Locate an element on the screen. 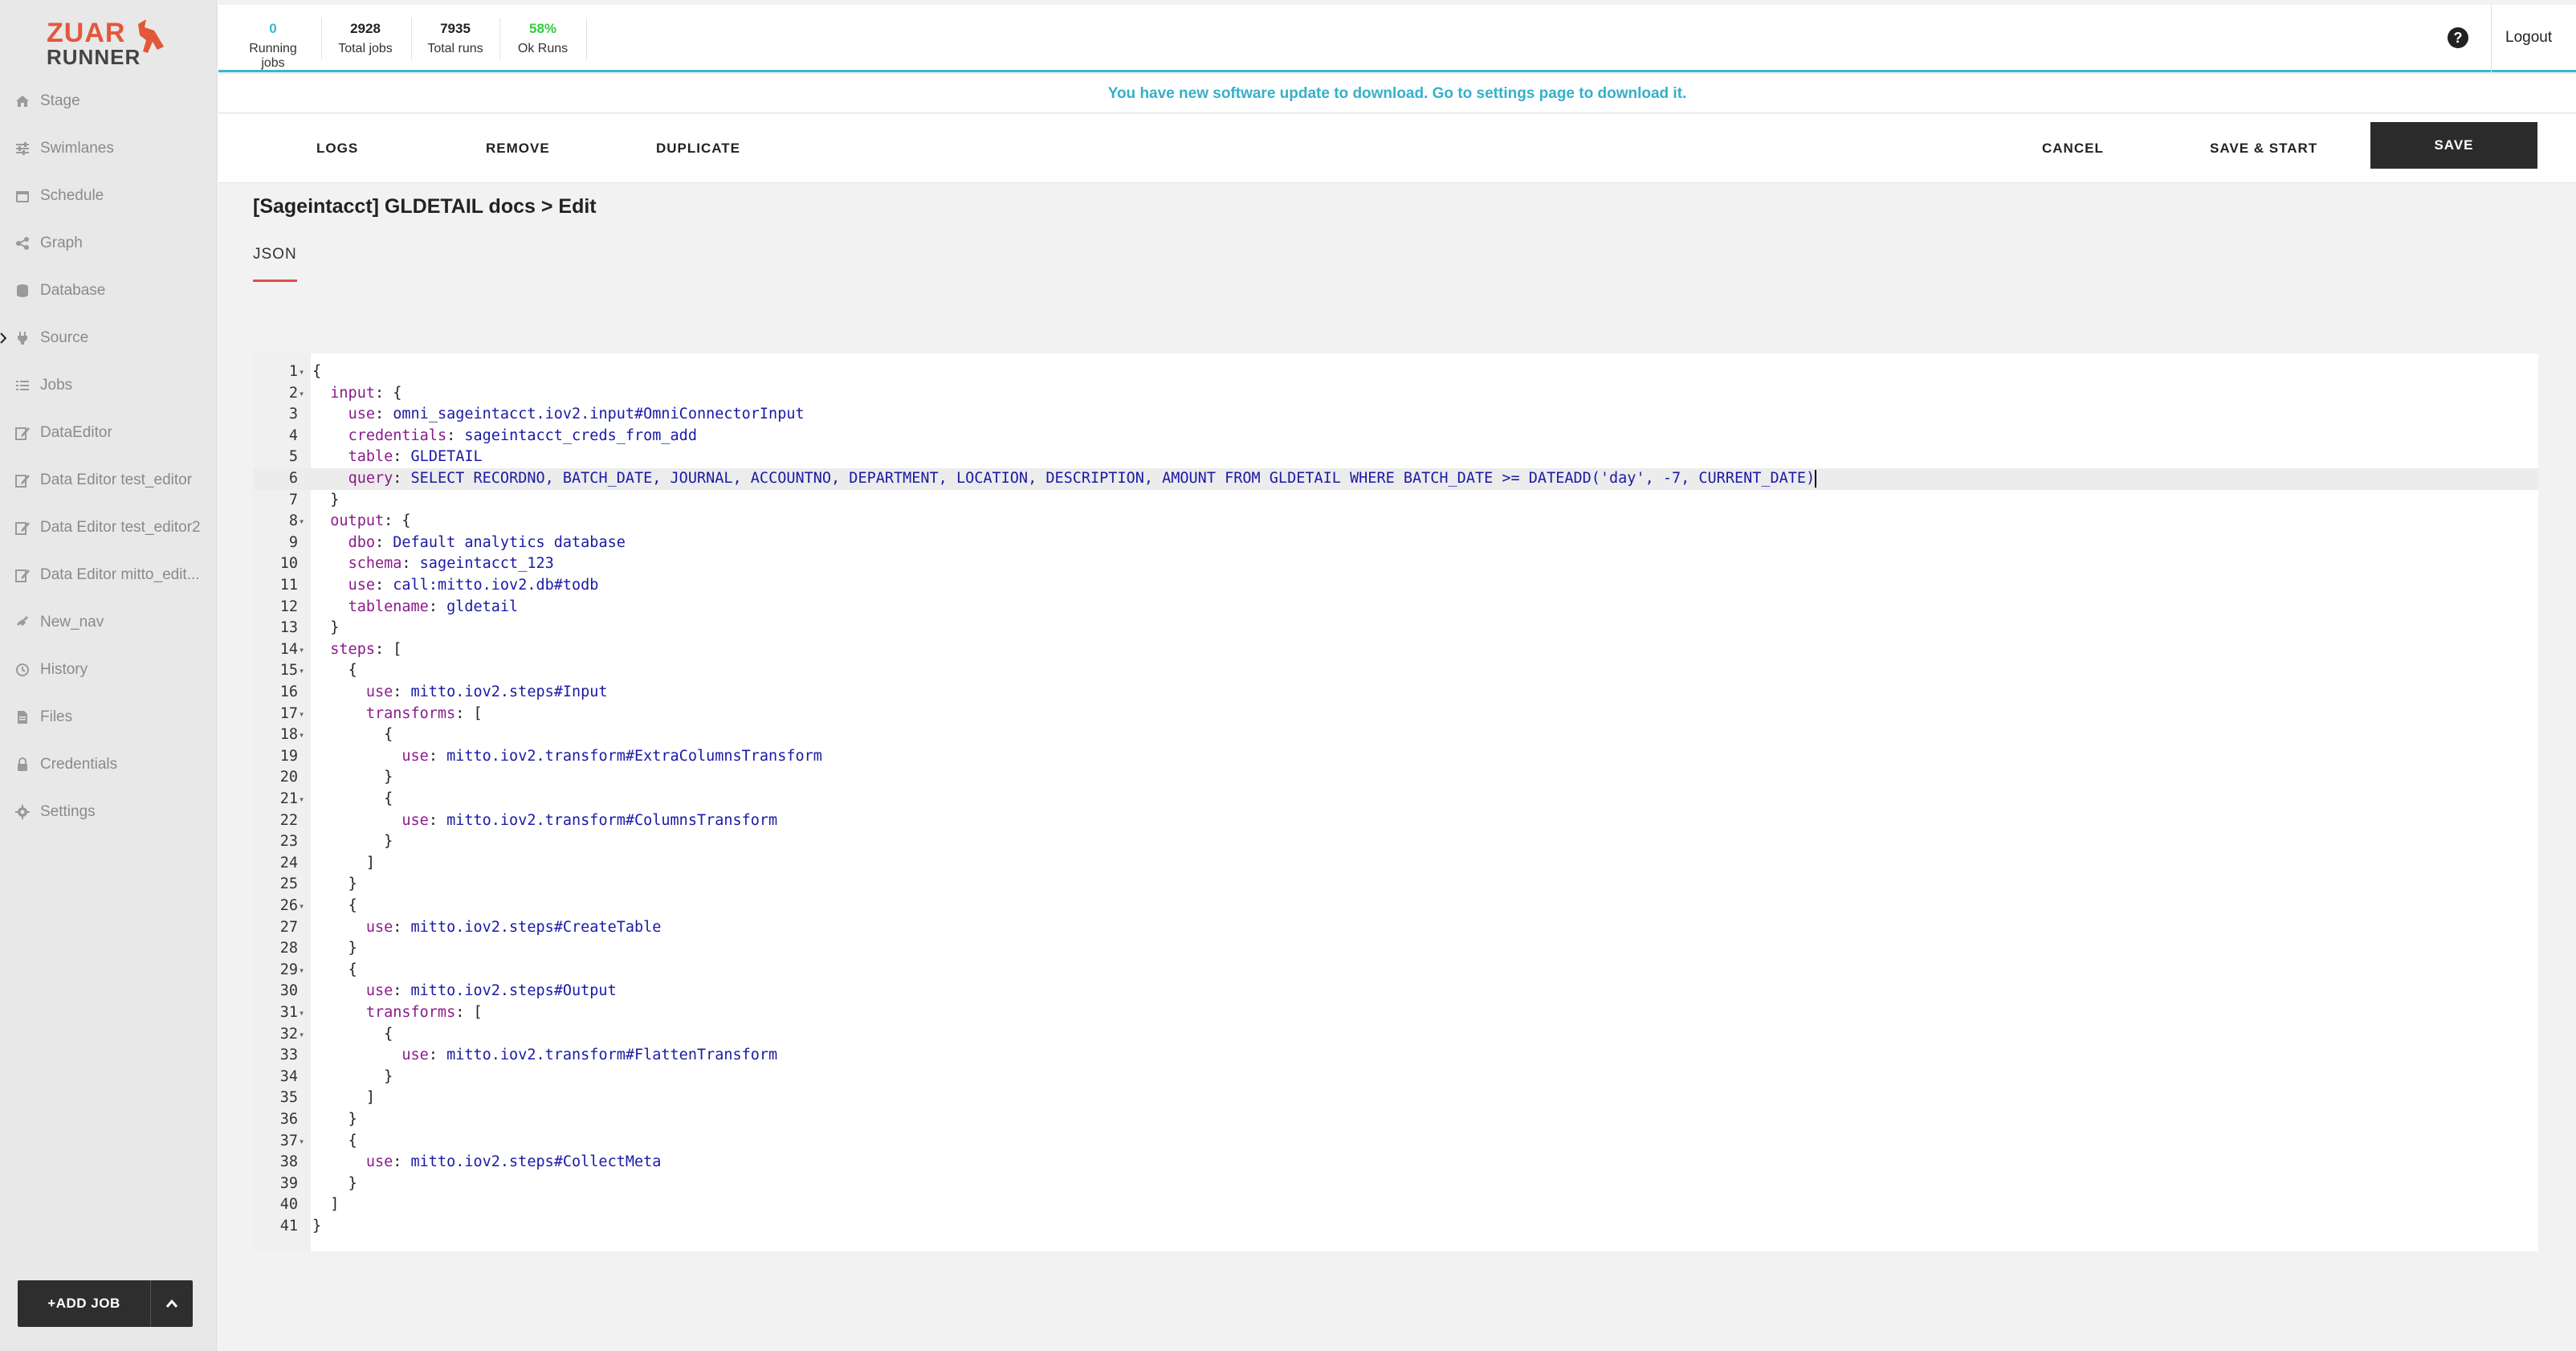 This screenshot has height=1351, width=2576. code-line: 32 ▾ { is located at coordinates (1395, 1035).